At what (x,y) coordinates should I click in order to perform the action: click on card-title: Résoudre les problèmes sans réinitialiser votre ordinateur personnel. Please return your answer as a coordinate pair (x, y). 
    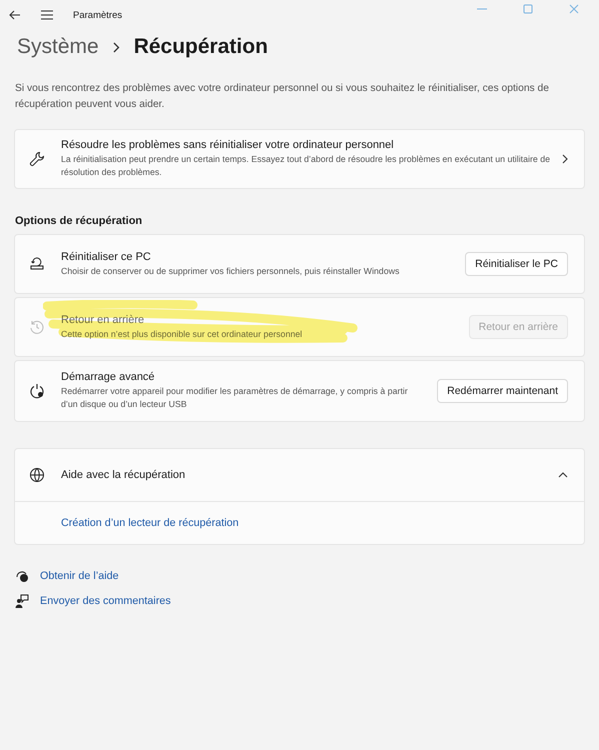
    Looking at the image, I should click on (228, 145).